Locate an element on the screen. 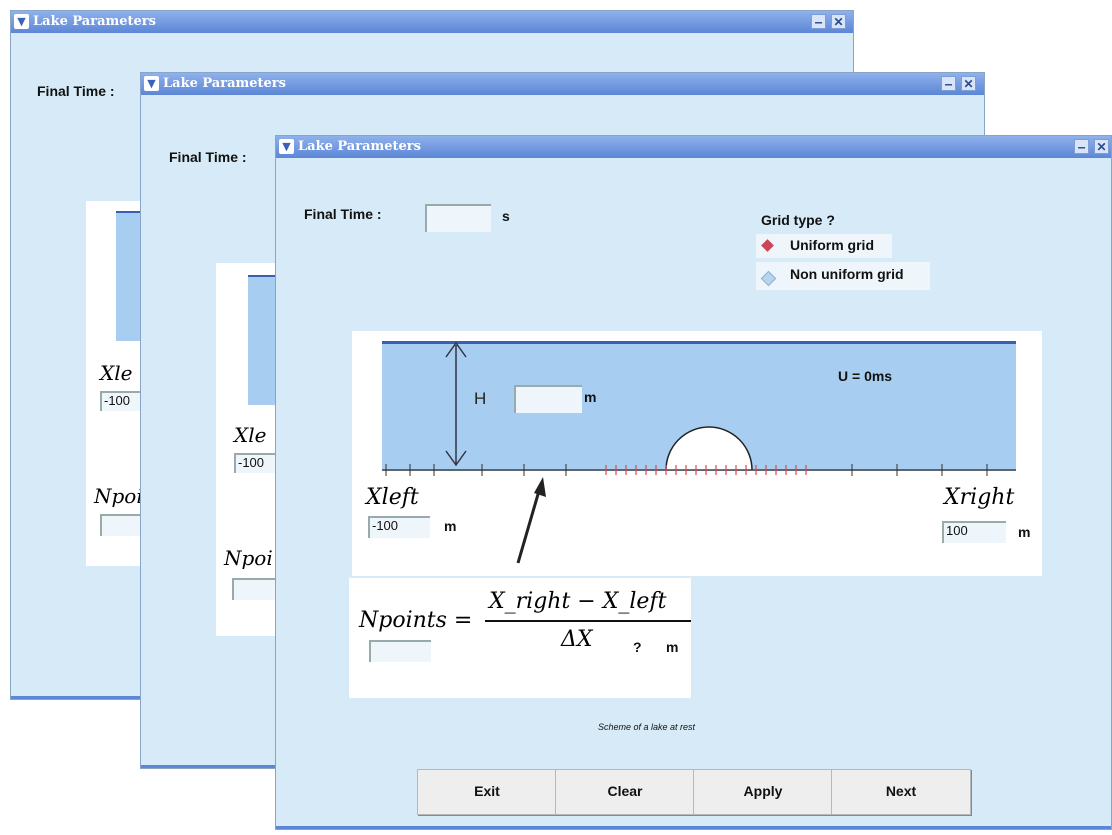  radio-selected-icon is located at coordinates (767, 245).